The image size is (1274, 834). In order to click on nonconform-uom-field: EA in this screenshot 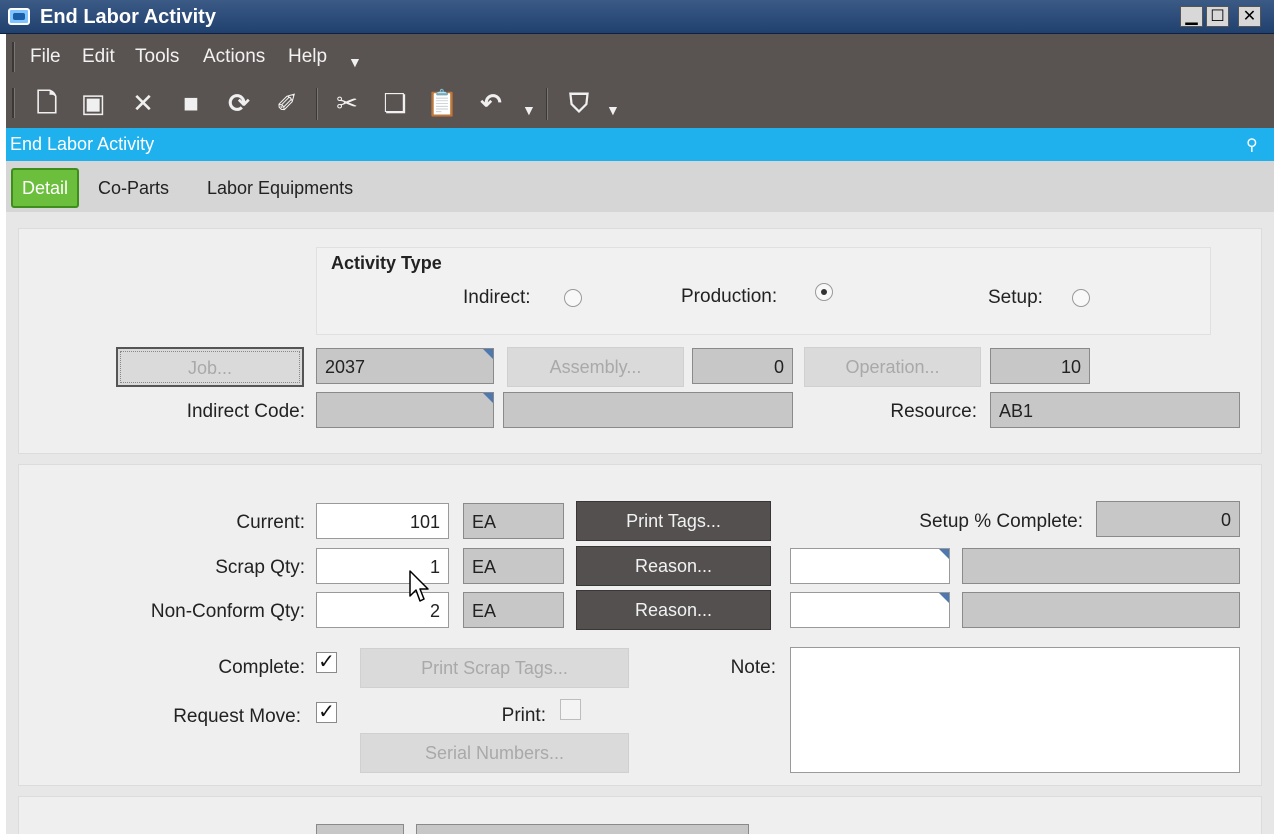, I will do `click(513, 610)`.